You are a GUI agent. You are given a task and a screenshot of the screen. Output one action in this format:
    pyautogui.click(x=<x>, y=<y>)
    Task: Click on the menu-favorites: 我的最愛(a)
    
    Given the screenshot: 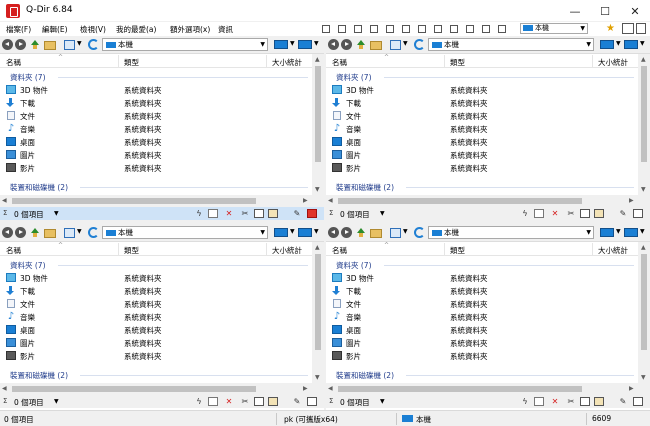 What is the action you would take?
    pyautogui.click(x=136, y=29)
    